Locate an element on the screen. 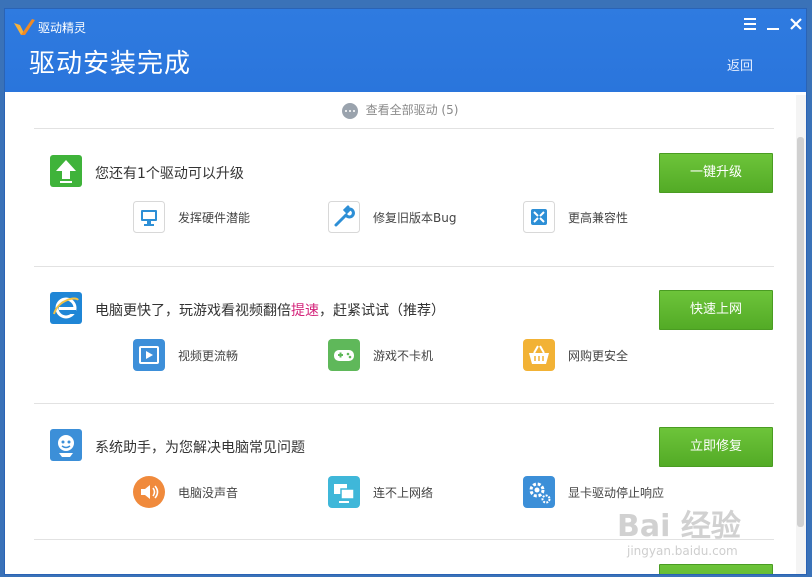  section-upgrade-title: 您还有1个驱动可以升级 is located at coordinates (169, 174).